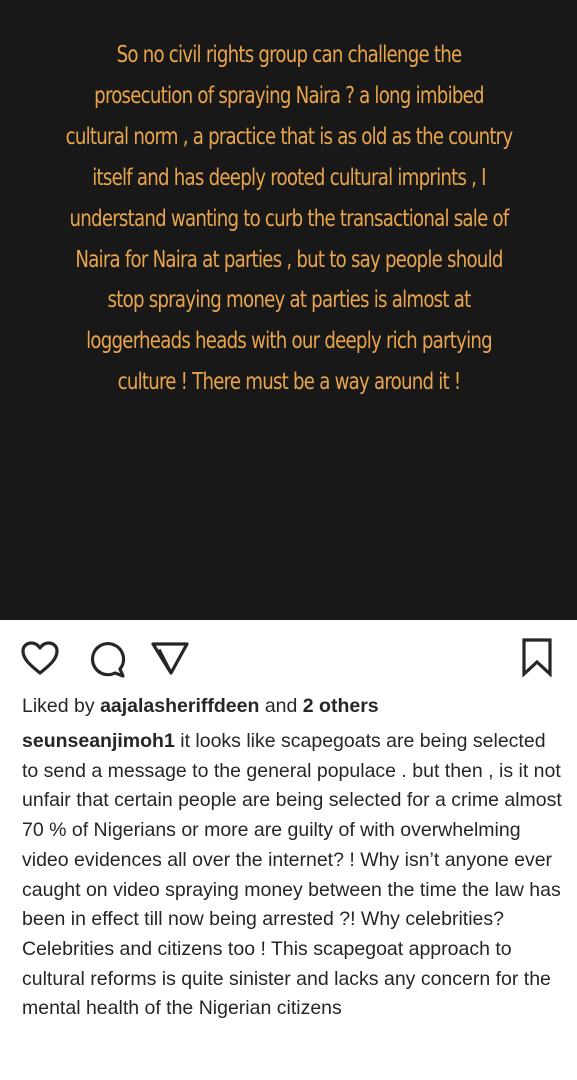 The width and height of the screenshot is (577, 1080). Describe the element at coordinates (40, 658) in the screenshot. I see `heart-icon` at that location.